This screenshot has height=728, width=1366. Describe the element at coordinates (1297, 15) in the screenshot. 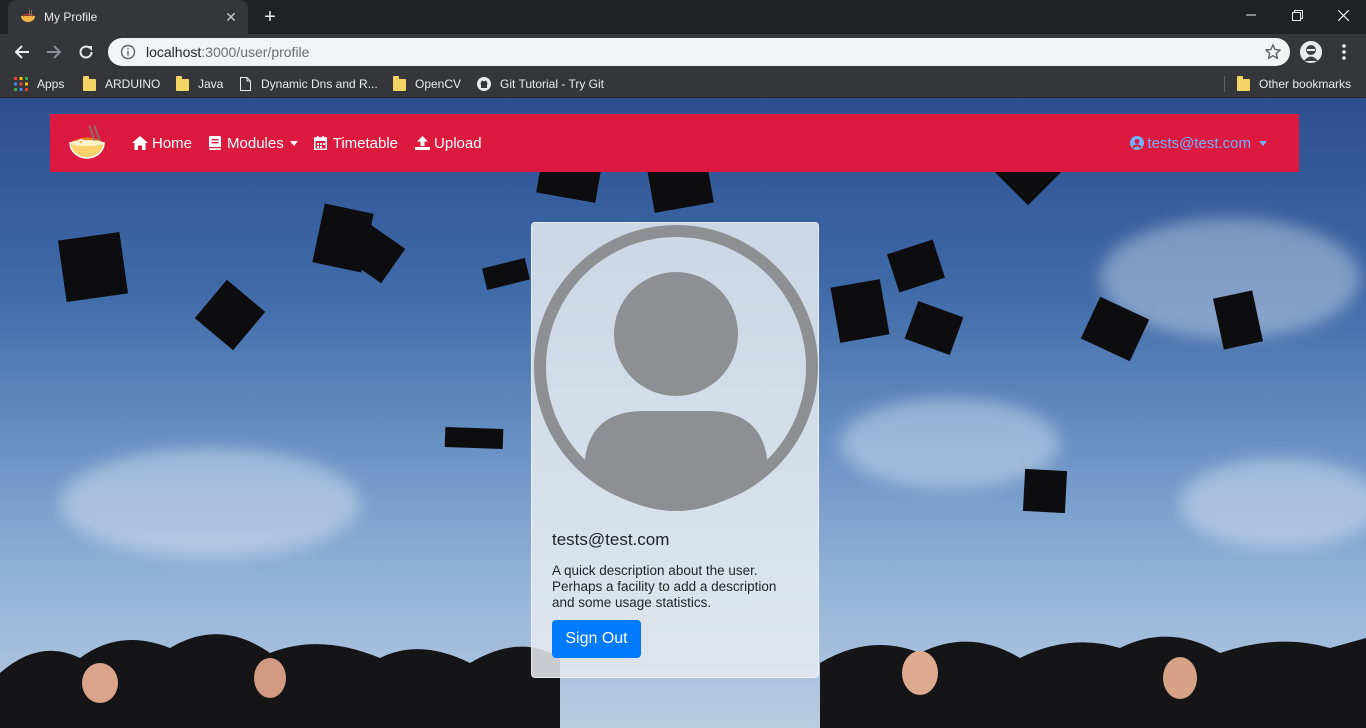

I see `restore-icon` at that location.